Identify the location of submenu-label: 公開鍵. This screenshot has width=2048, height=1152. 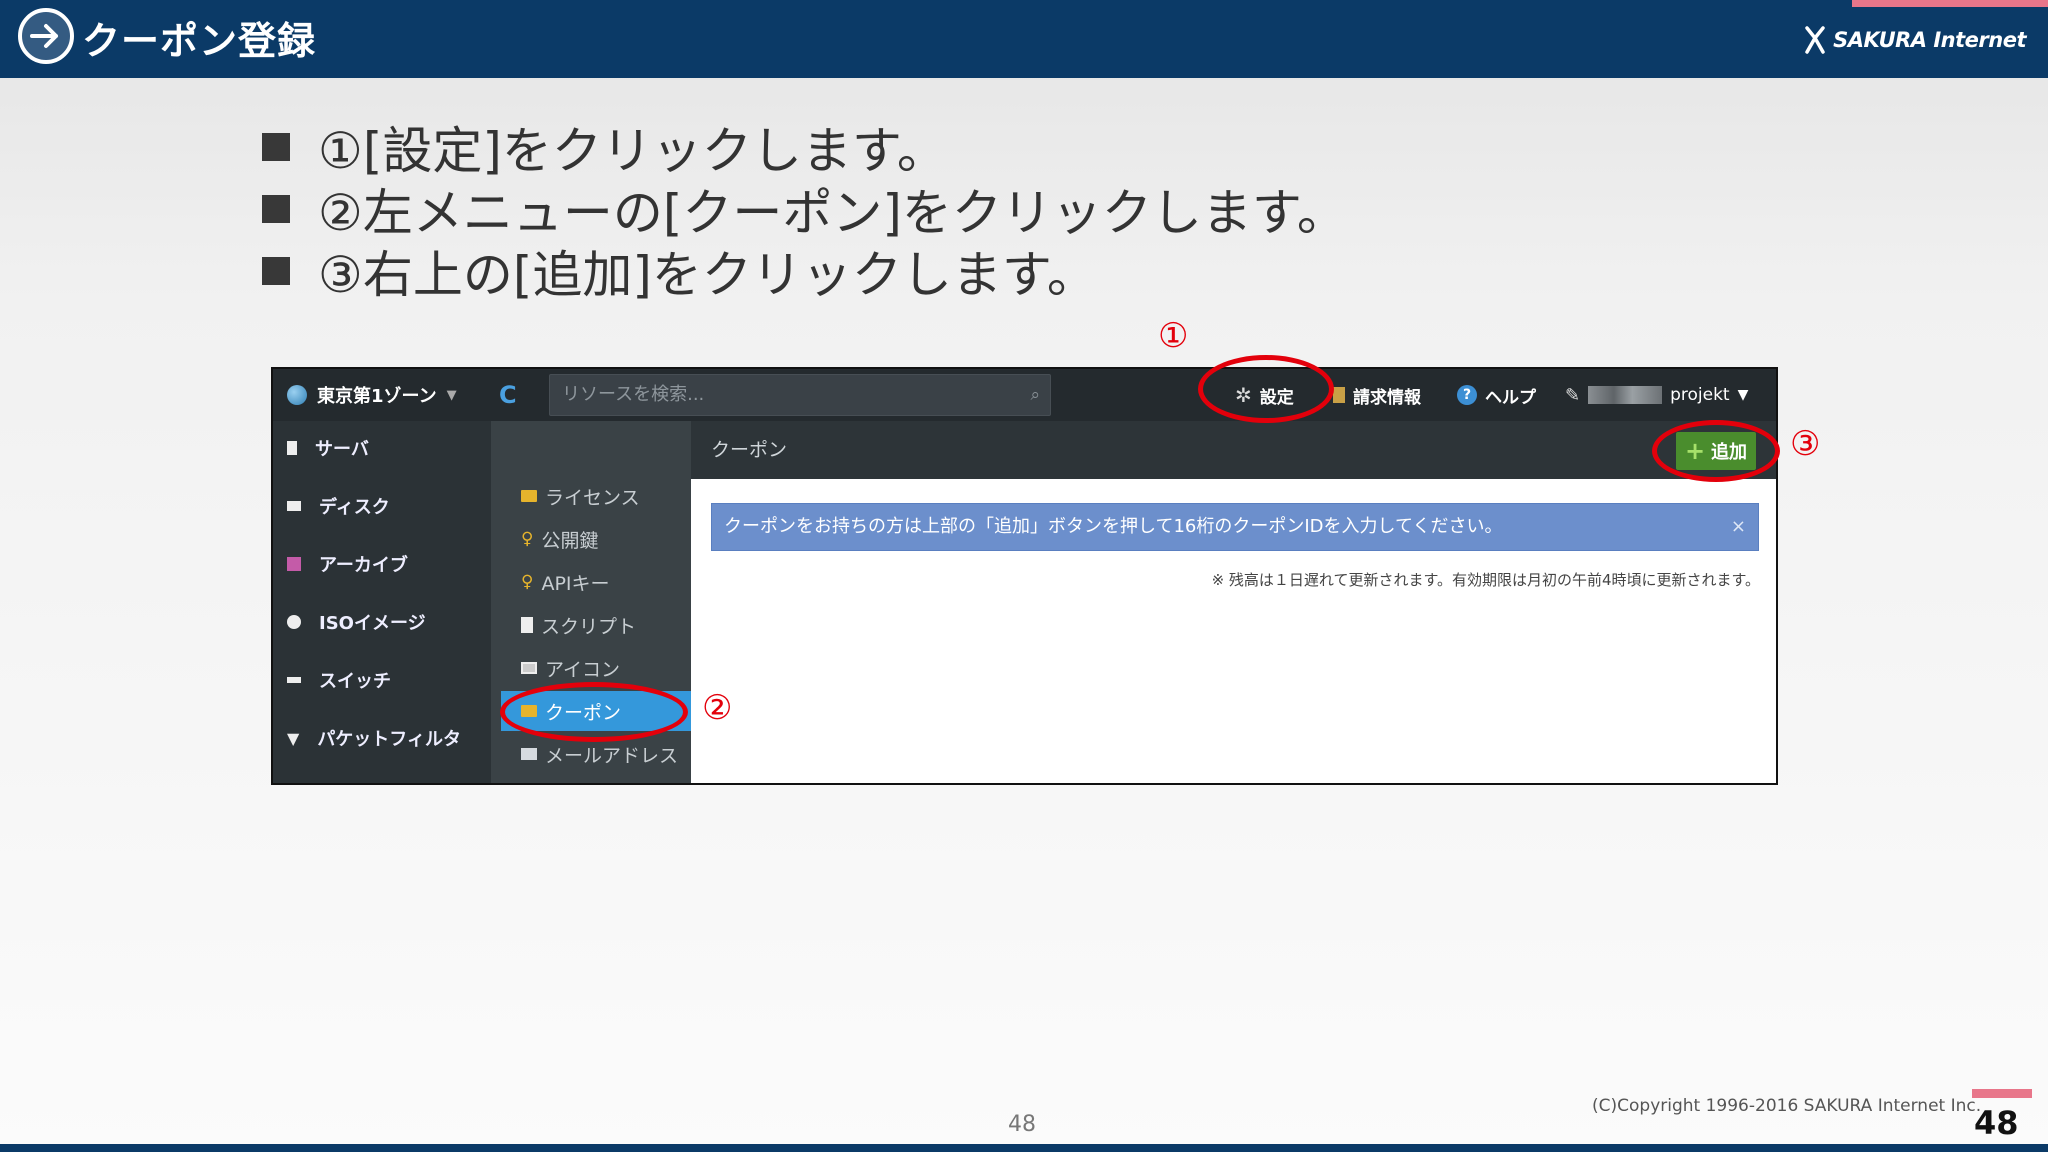
(570, 540).